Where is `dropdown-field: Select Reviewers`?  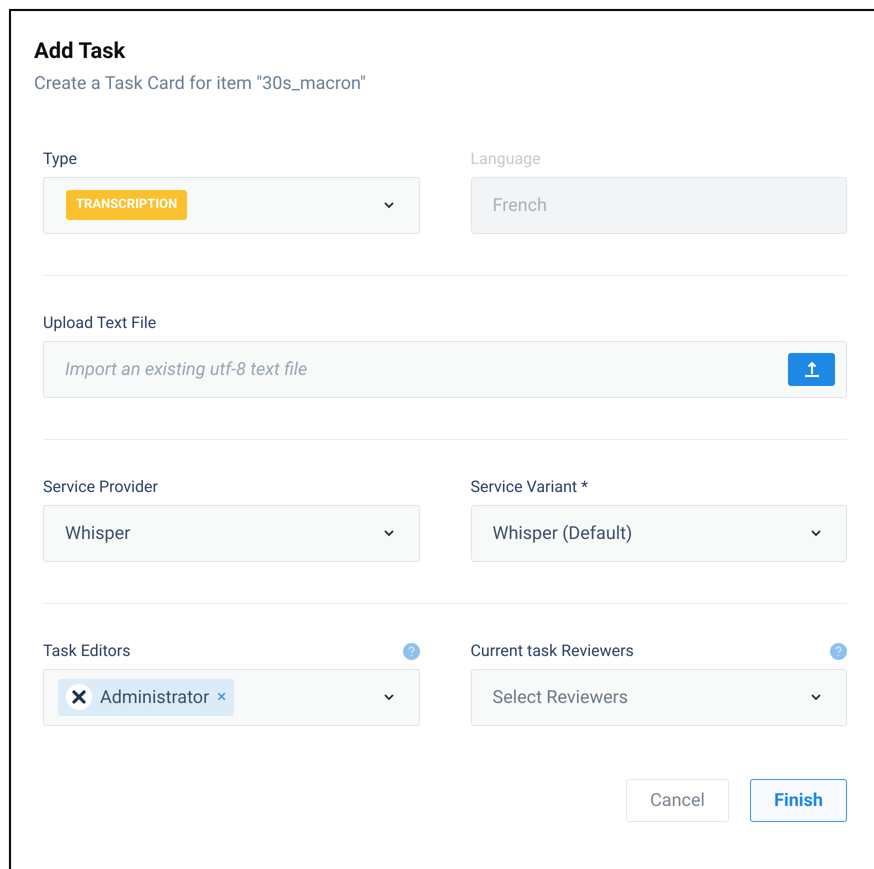
dropdown-field: Select Reviewers is located at coordinates (658, 697).